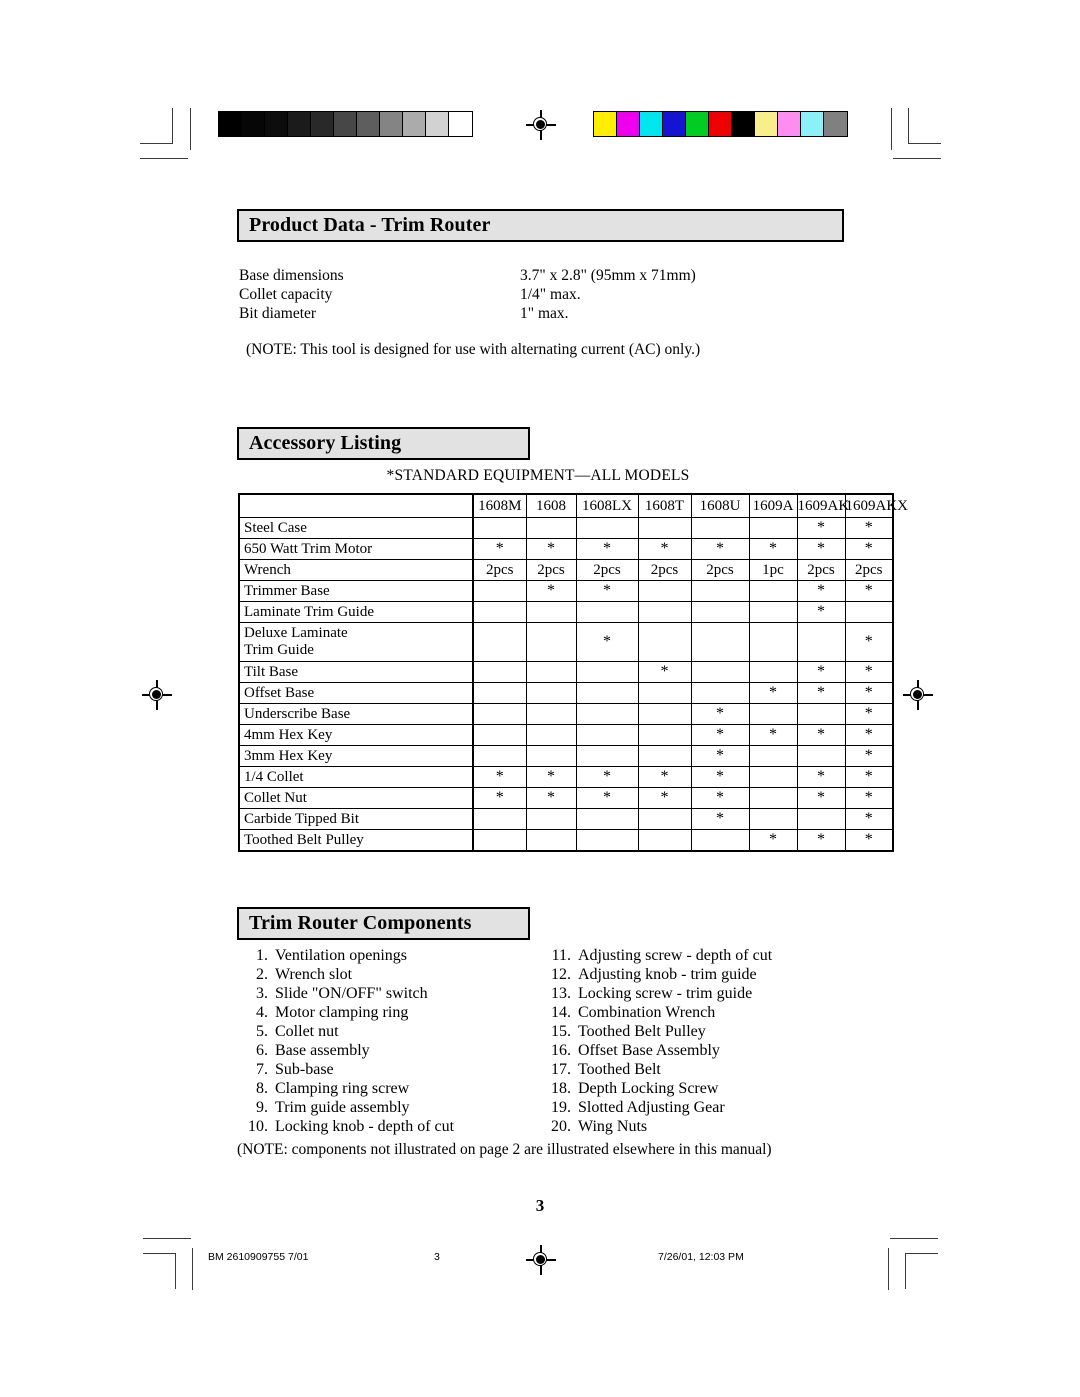  Describe the element at coordinates (656, 1108) in the screenshot. I see `component-list-item: 19. Slotted Adjusting Gear` at that location.